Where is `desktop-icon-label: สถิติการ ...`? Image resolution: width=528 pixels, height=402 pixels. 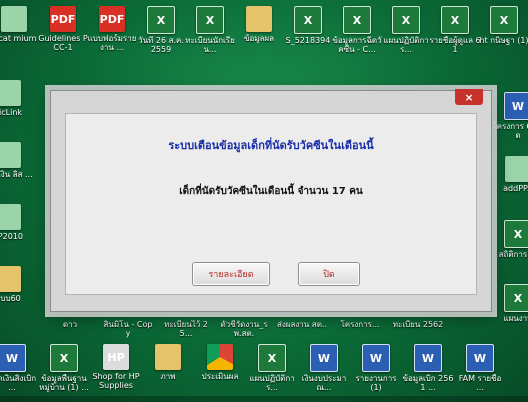
desktop-icon-label: สถิติการ ... is located at coordinates (513, 254).